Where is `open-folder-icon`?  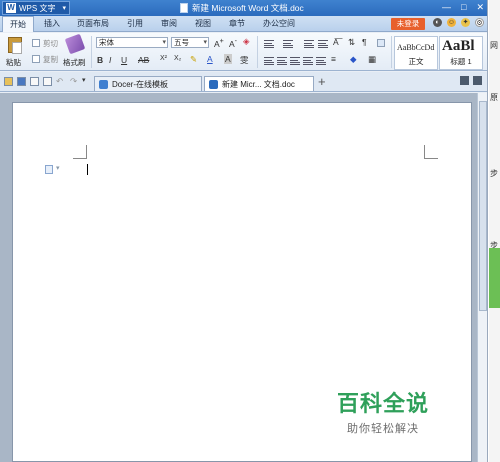
open-folder-icon is located at coordinates (8, 81).